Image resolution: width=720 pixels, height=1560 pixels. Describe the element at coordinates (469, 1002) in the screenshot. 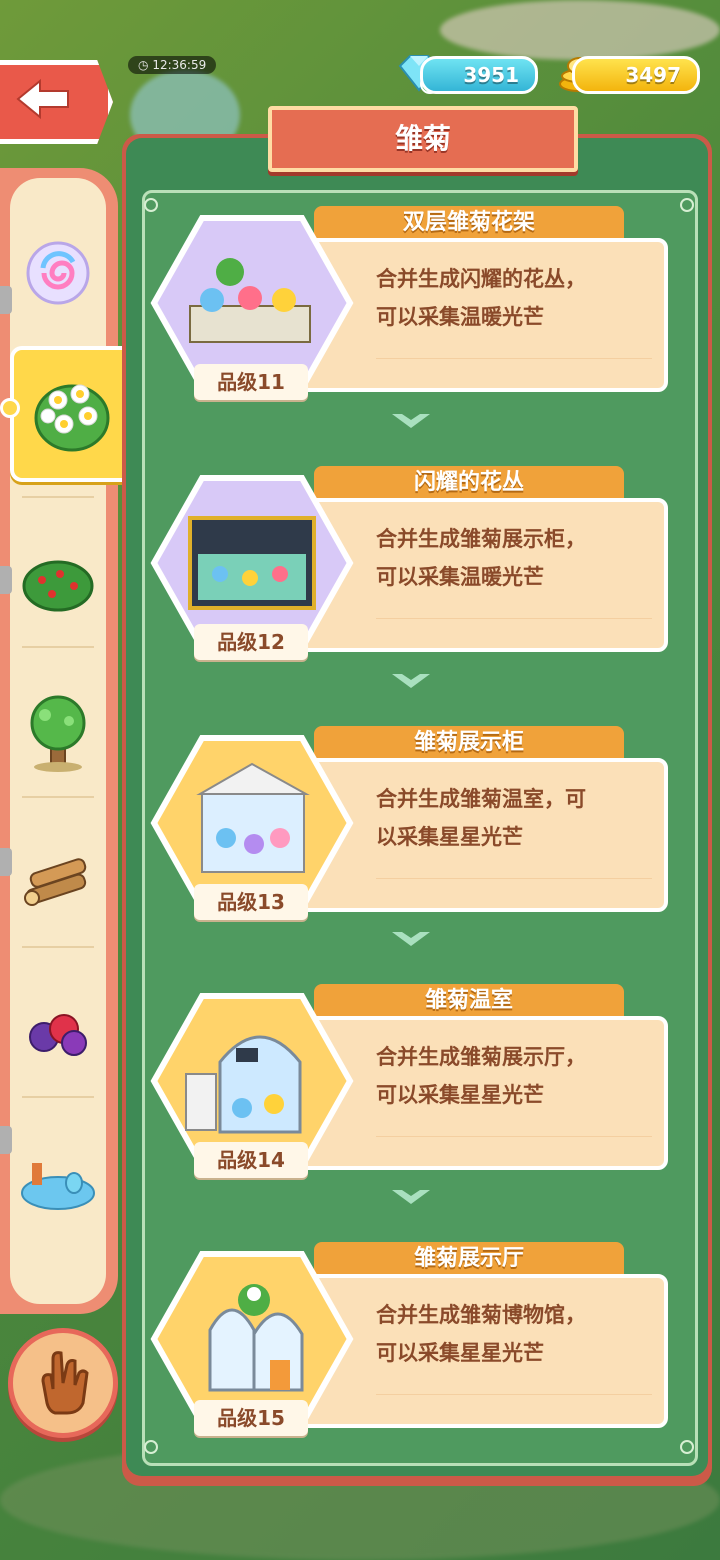

I see `item-name: 雏菊温室` at that location.